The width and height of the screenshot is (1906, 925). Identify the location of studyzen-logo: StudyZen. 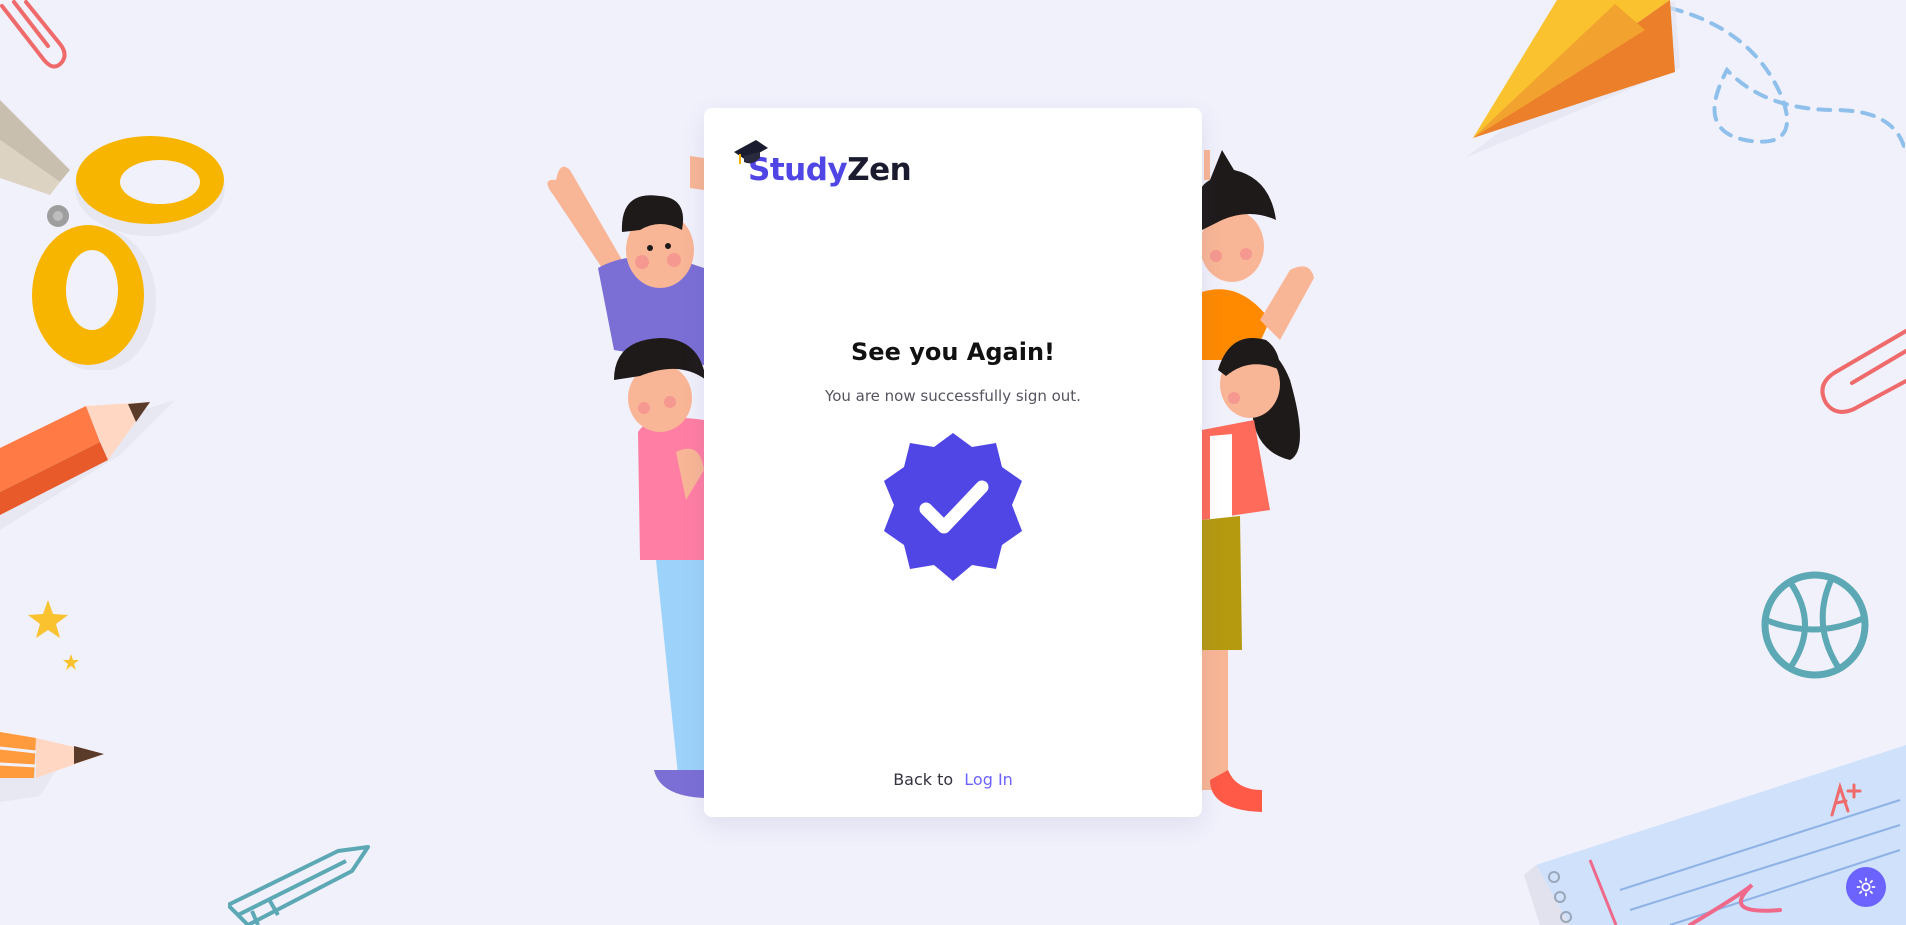
(822, 160).